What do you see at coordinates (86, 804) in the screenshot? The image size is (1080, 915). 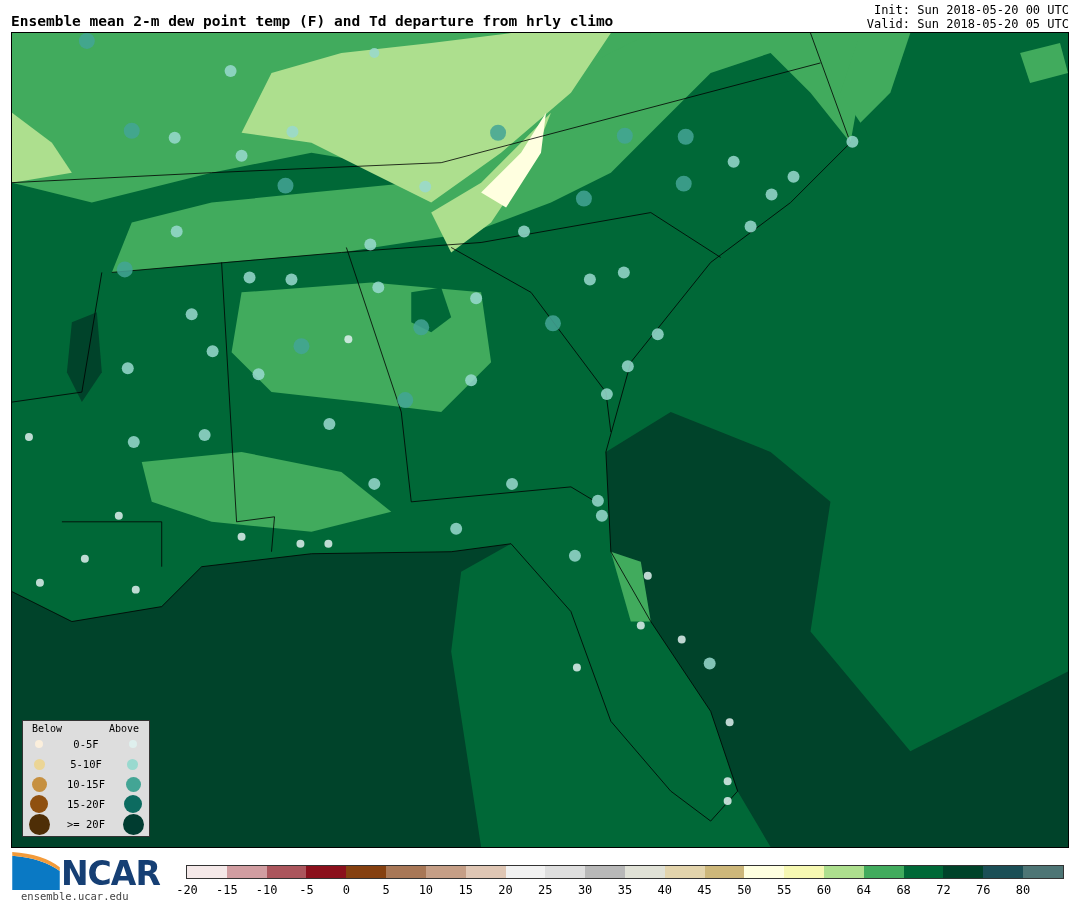 I see `legend-label: 15-20F` at bounding box center [86, 804].